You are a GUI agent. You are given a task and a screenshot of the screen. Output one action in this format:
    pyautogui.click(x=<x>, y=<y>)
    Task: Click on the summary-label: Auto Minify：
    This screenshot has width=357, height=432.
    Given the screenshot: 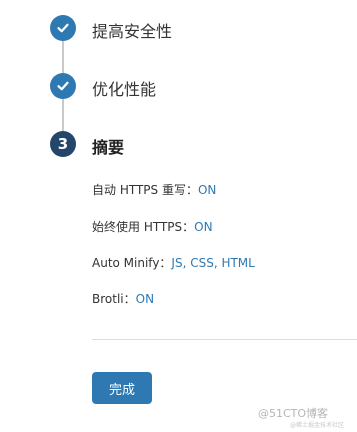 What is the action you would take?
    pyautogui.click(x=132, y=263)
    